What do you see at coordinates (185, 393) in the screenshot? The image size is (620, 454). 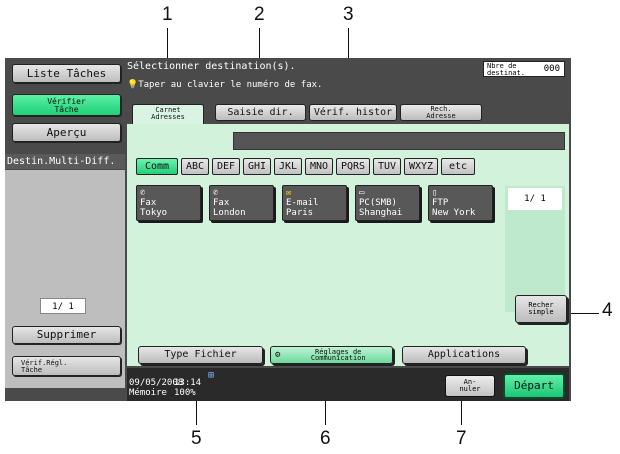 I see `status-percent: 100%` at bounding box center [185, 393].